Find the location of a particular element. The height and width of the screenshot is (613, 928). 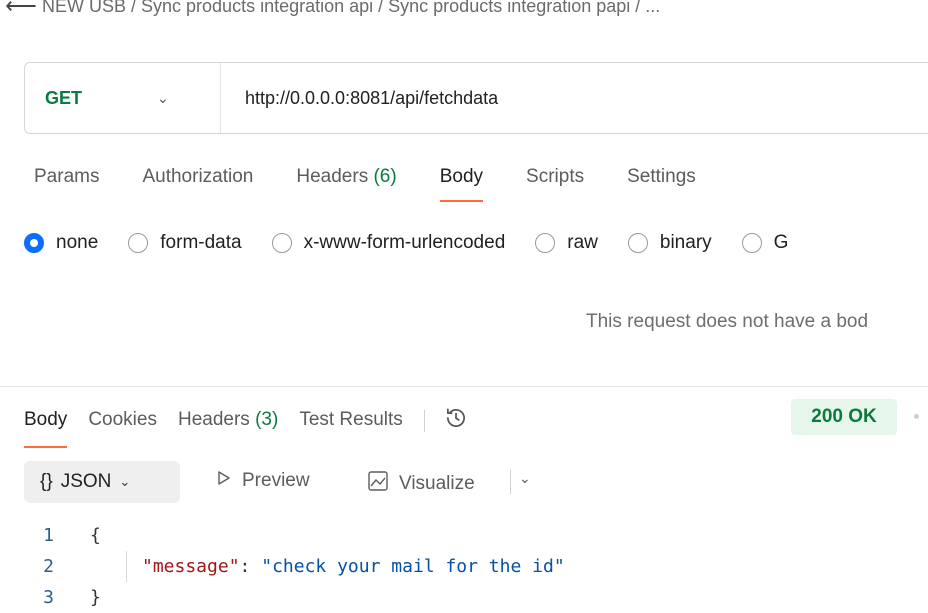

tab-params: Params is located at coordinates (66, 184).